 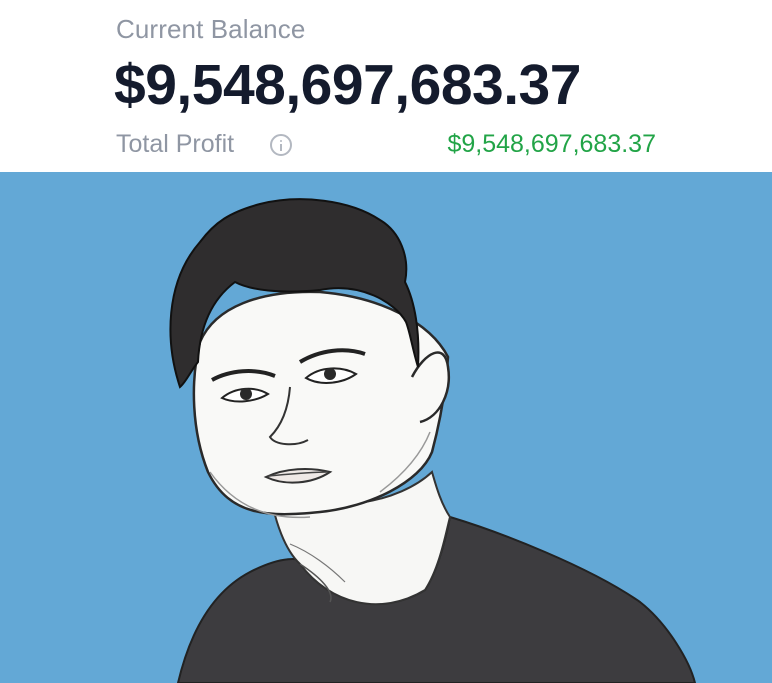 I want to click on left-pupil, so click(x=246, y=394).